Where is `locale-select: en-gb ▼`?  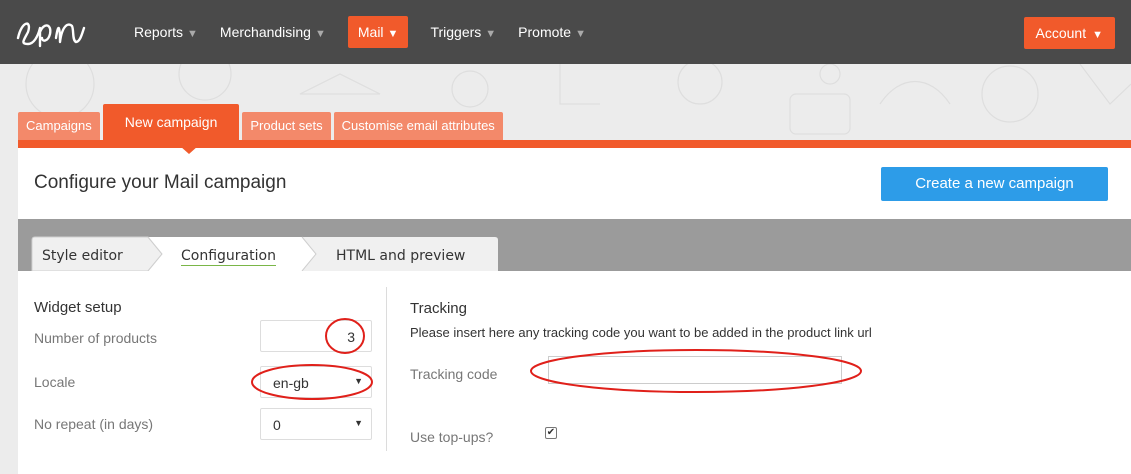
locale-select: en-gb ▼ is located at coordinates (316, 382).